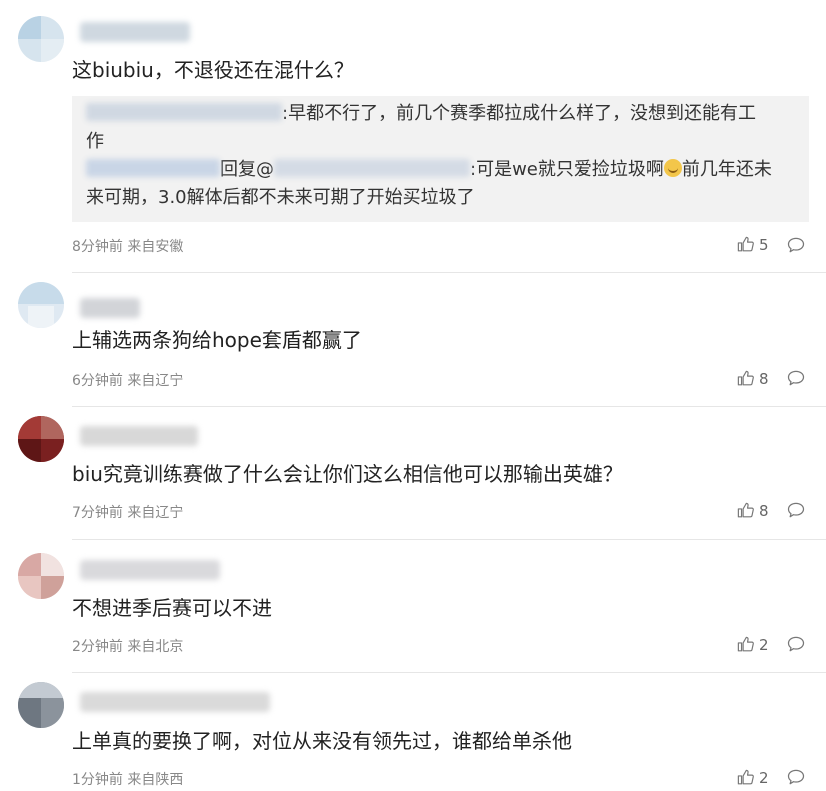 The height and width of the screenshot is (791, 826). I want to click on like-count: 5, so click(764, 244).